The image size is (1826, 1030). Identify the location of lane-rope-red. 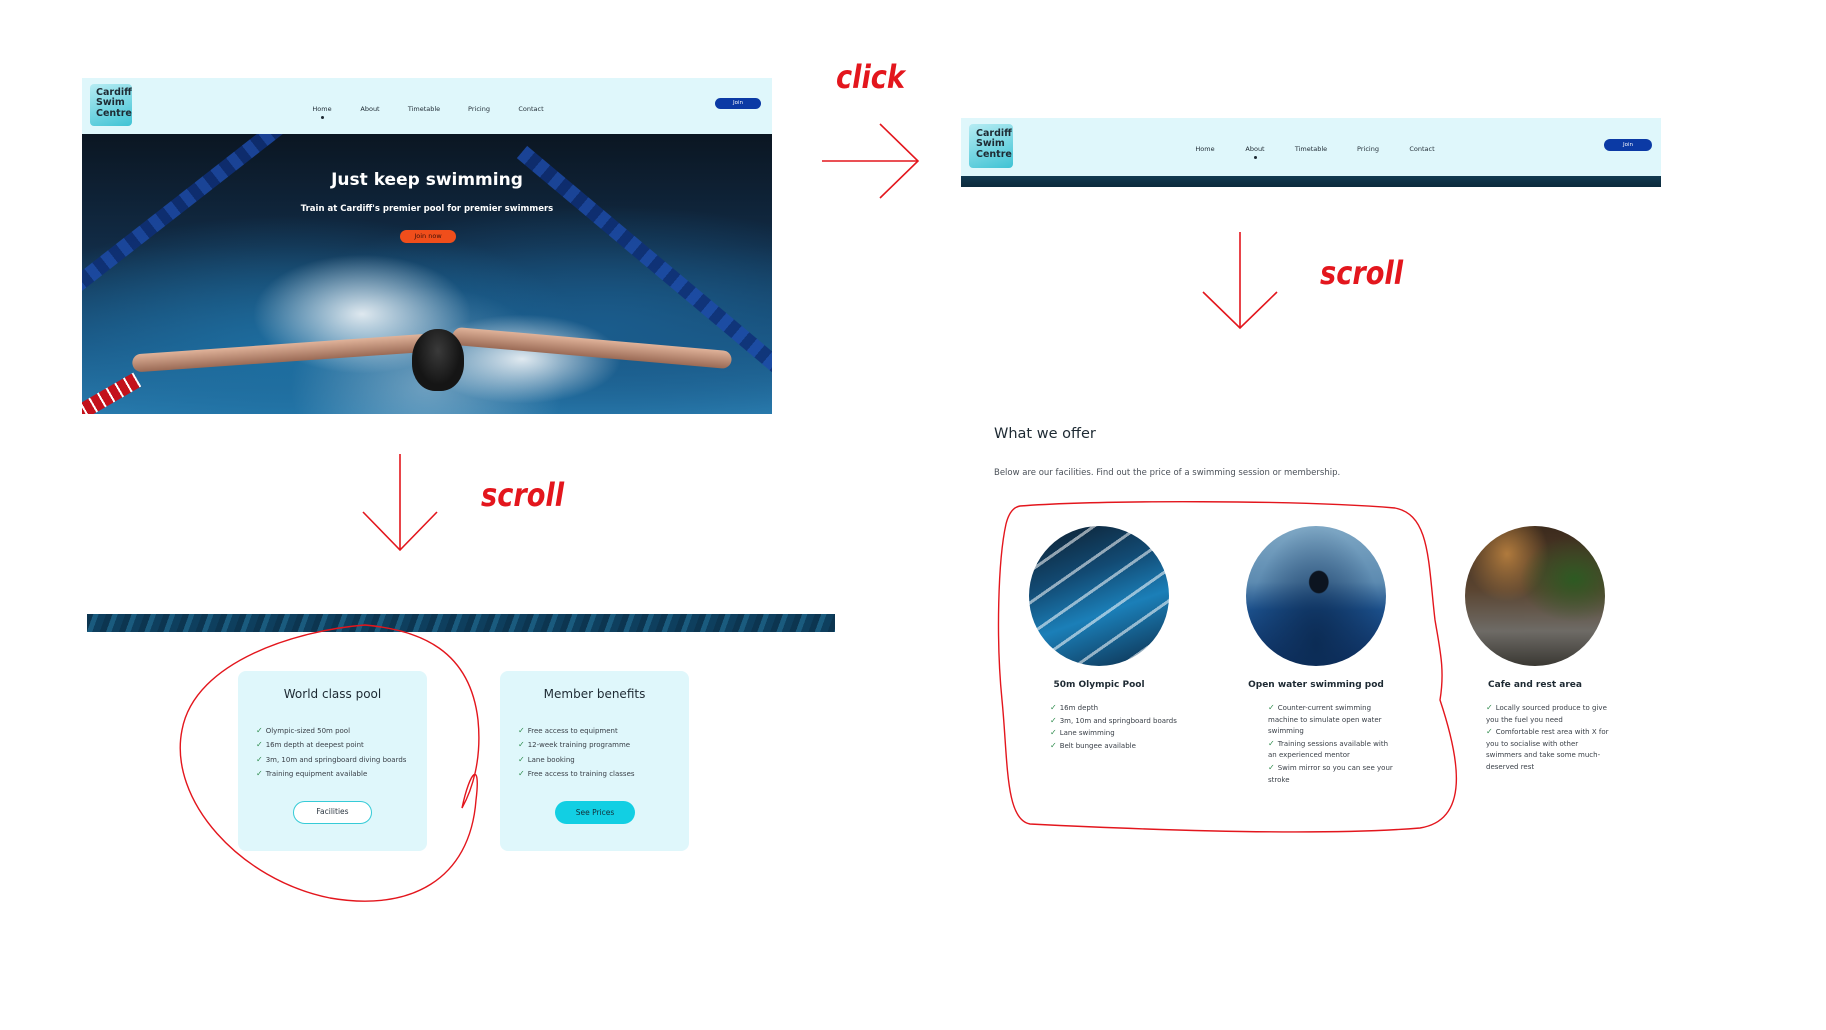
(112, 393).